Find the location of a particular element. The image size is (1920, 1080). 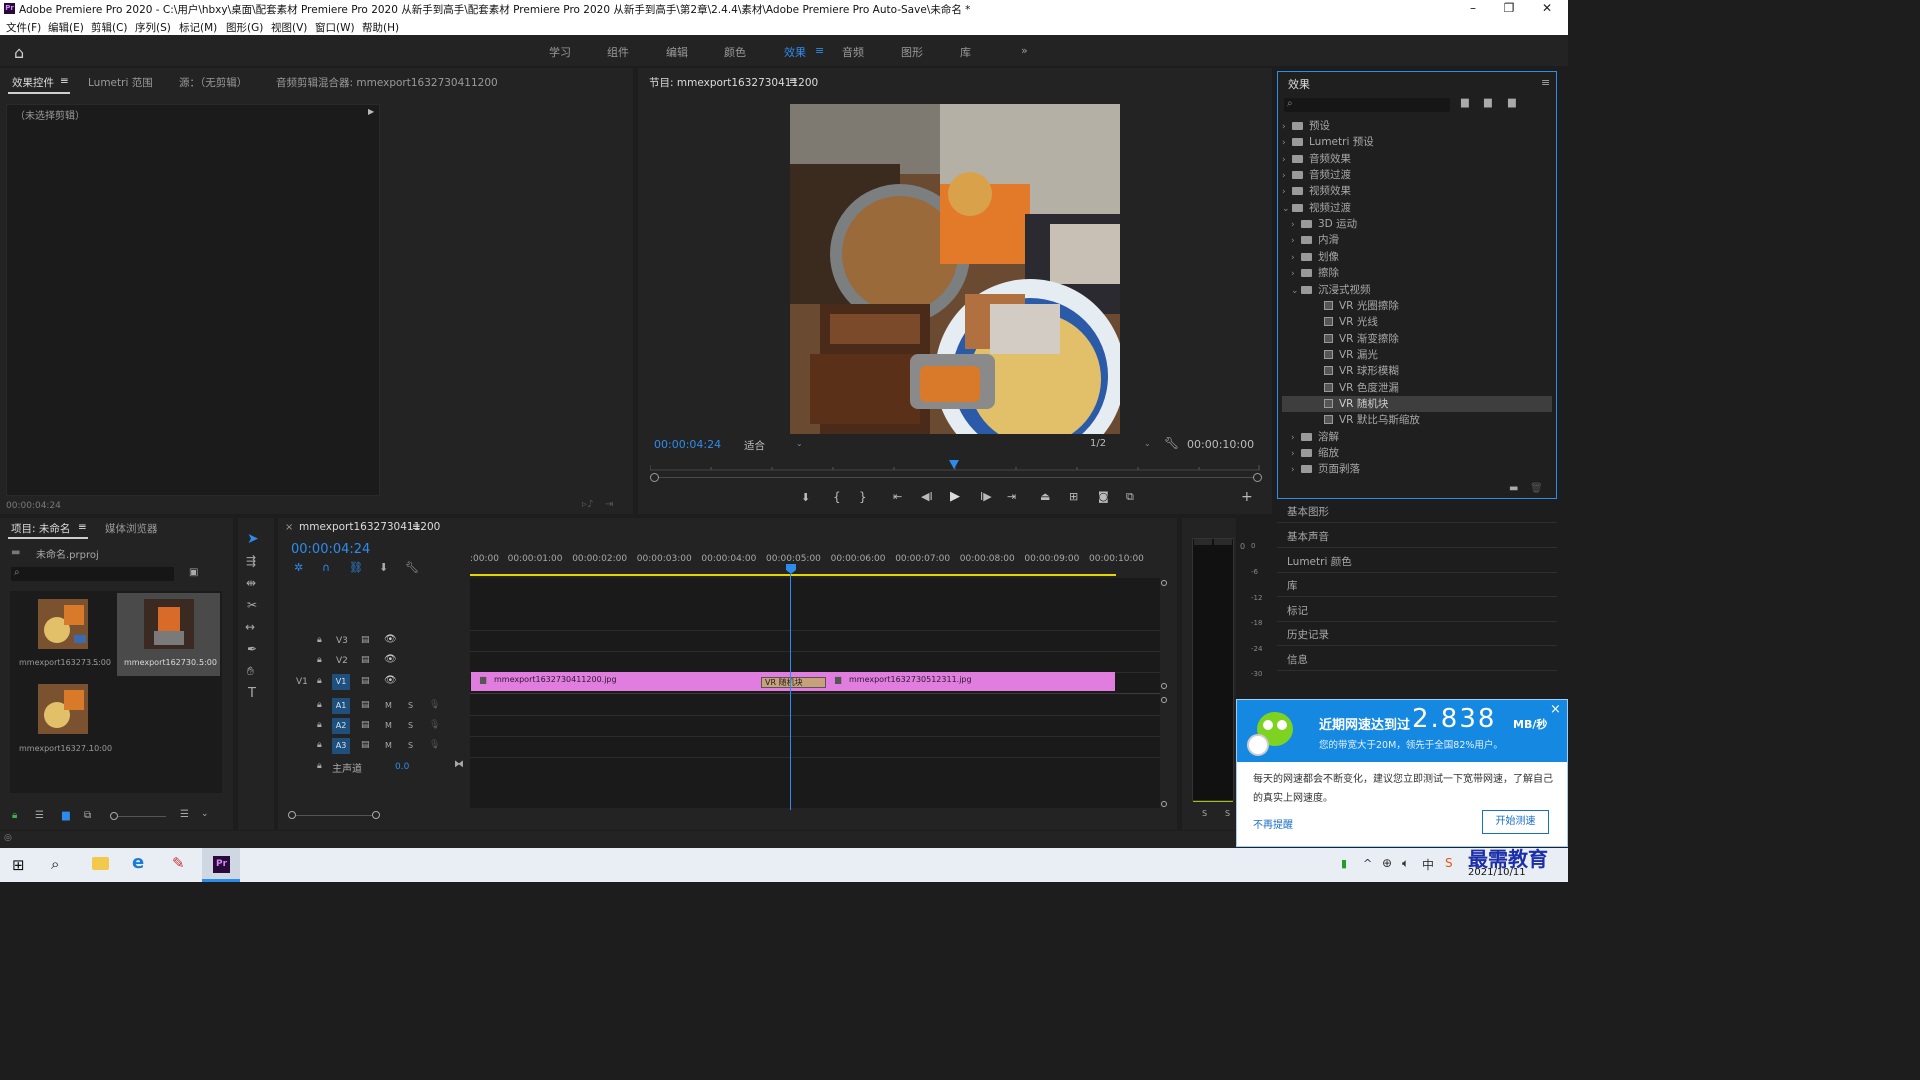

linked-selection-icon: ⛓︎ is located at coordinates (356, 567).